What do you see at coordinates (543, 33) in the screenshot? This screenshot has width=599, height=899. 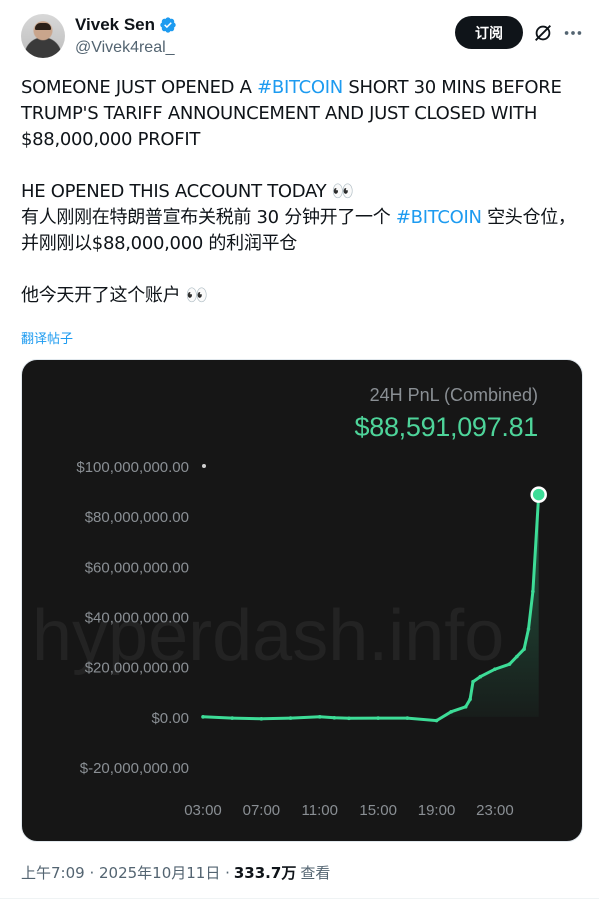 I see `grok-icon` at bounding box center [543, 33].